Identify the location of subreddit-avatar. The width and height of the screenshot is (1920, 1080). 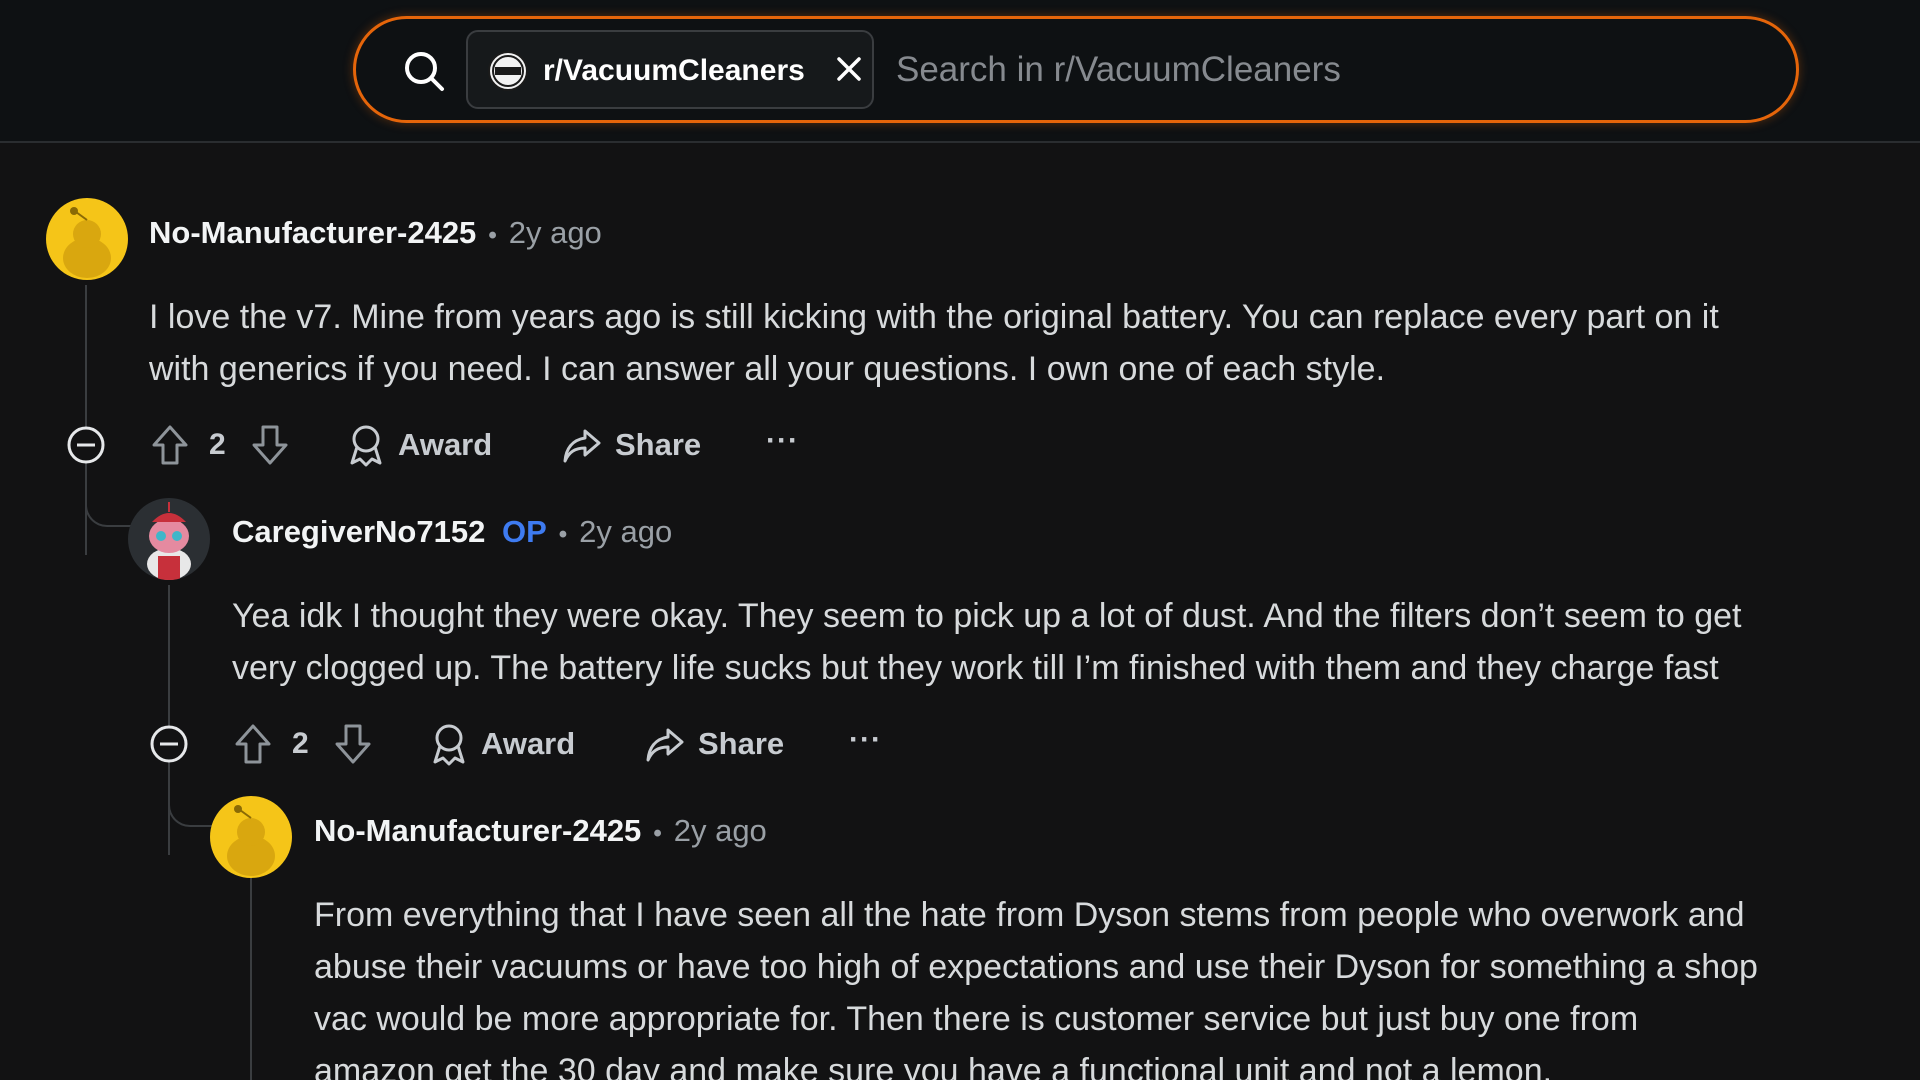
(508, 71).